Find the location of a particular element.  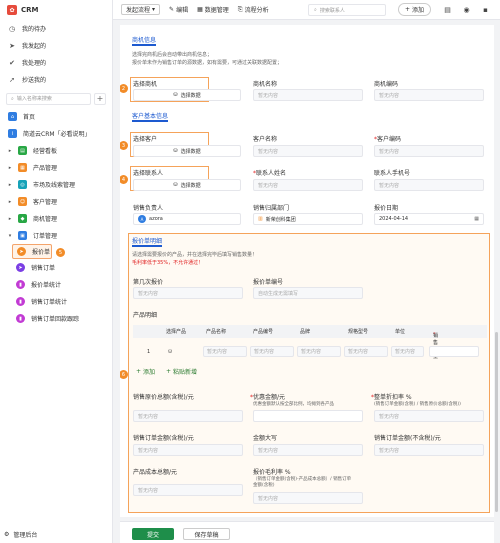

customer-code-field: 暂无内容 is located at coordinates (429, 151).